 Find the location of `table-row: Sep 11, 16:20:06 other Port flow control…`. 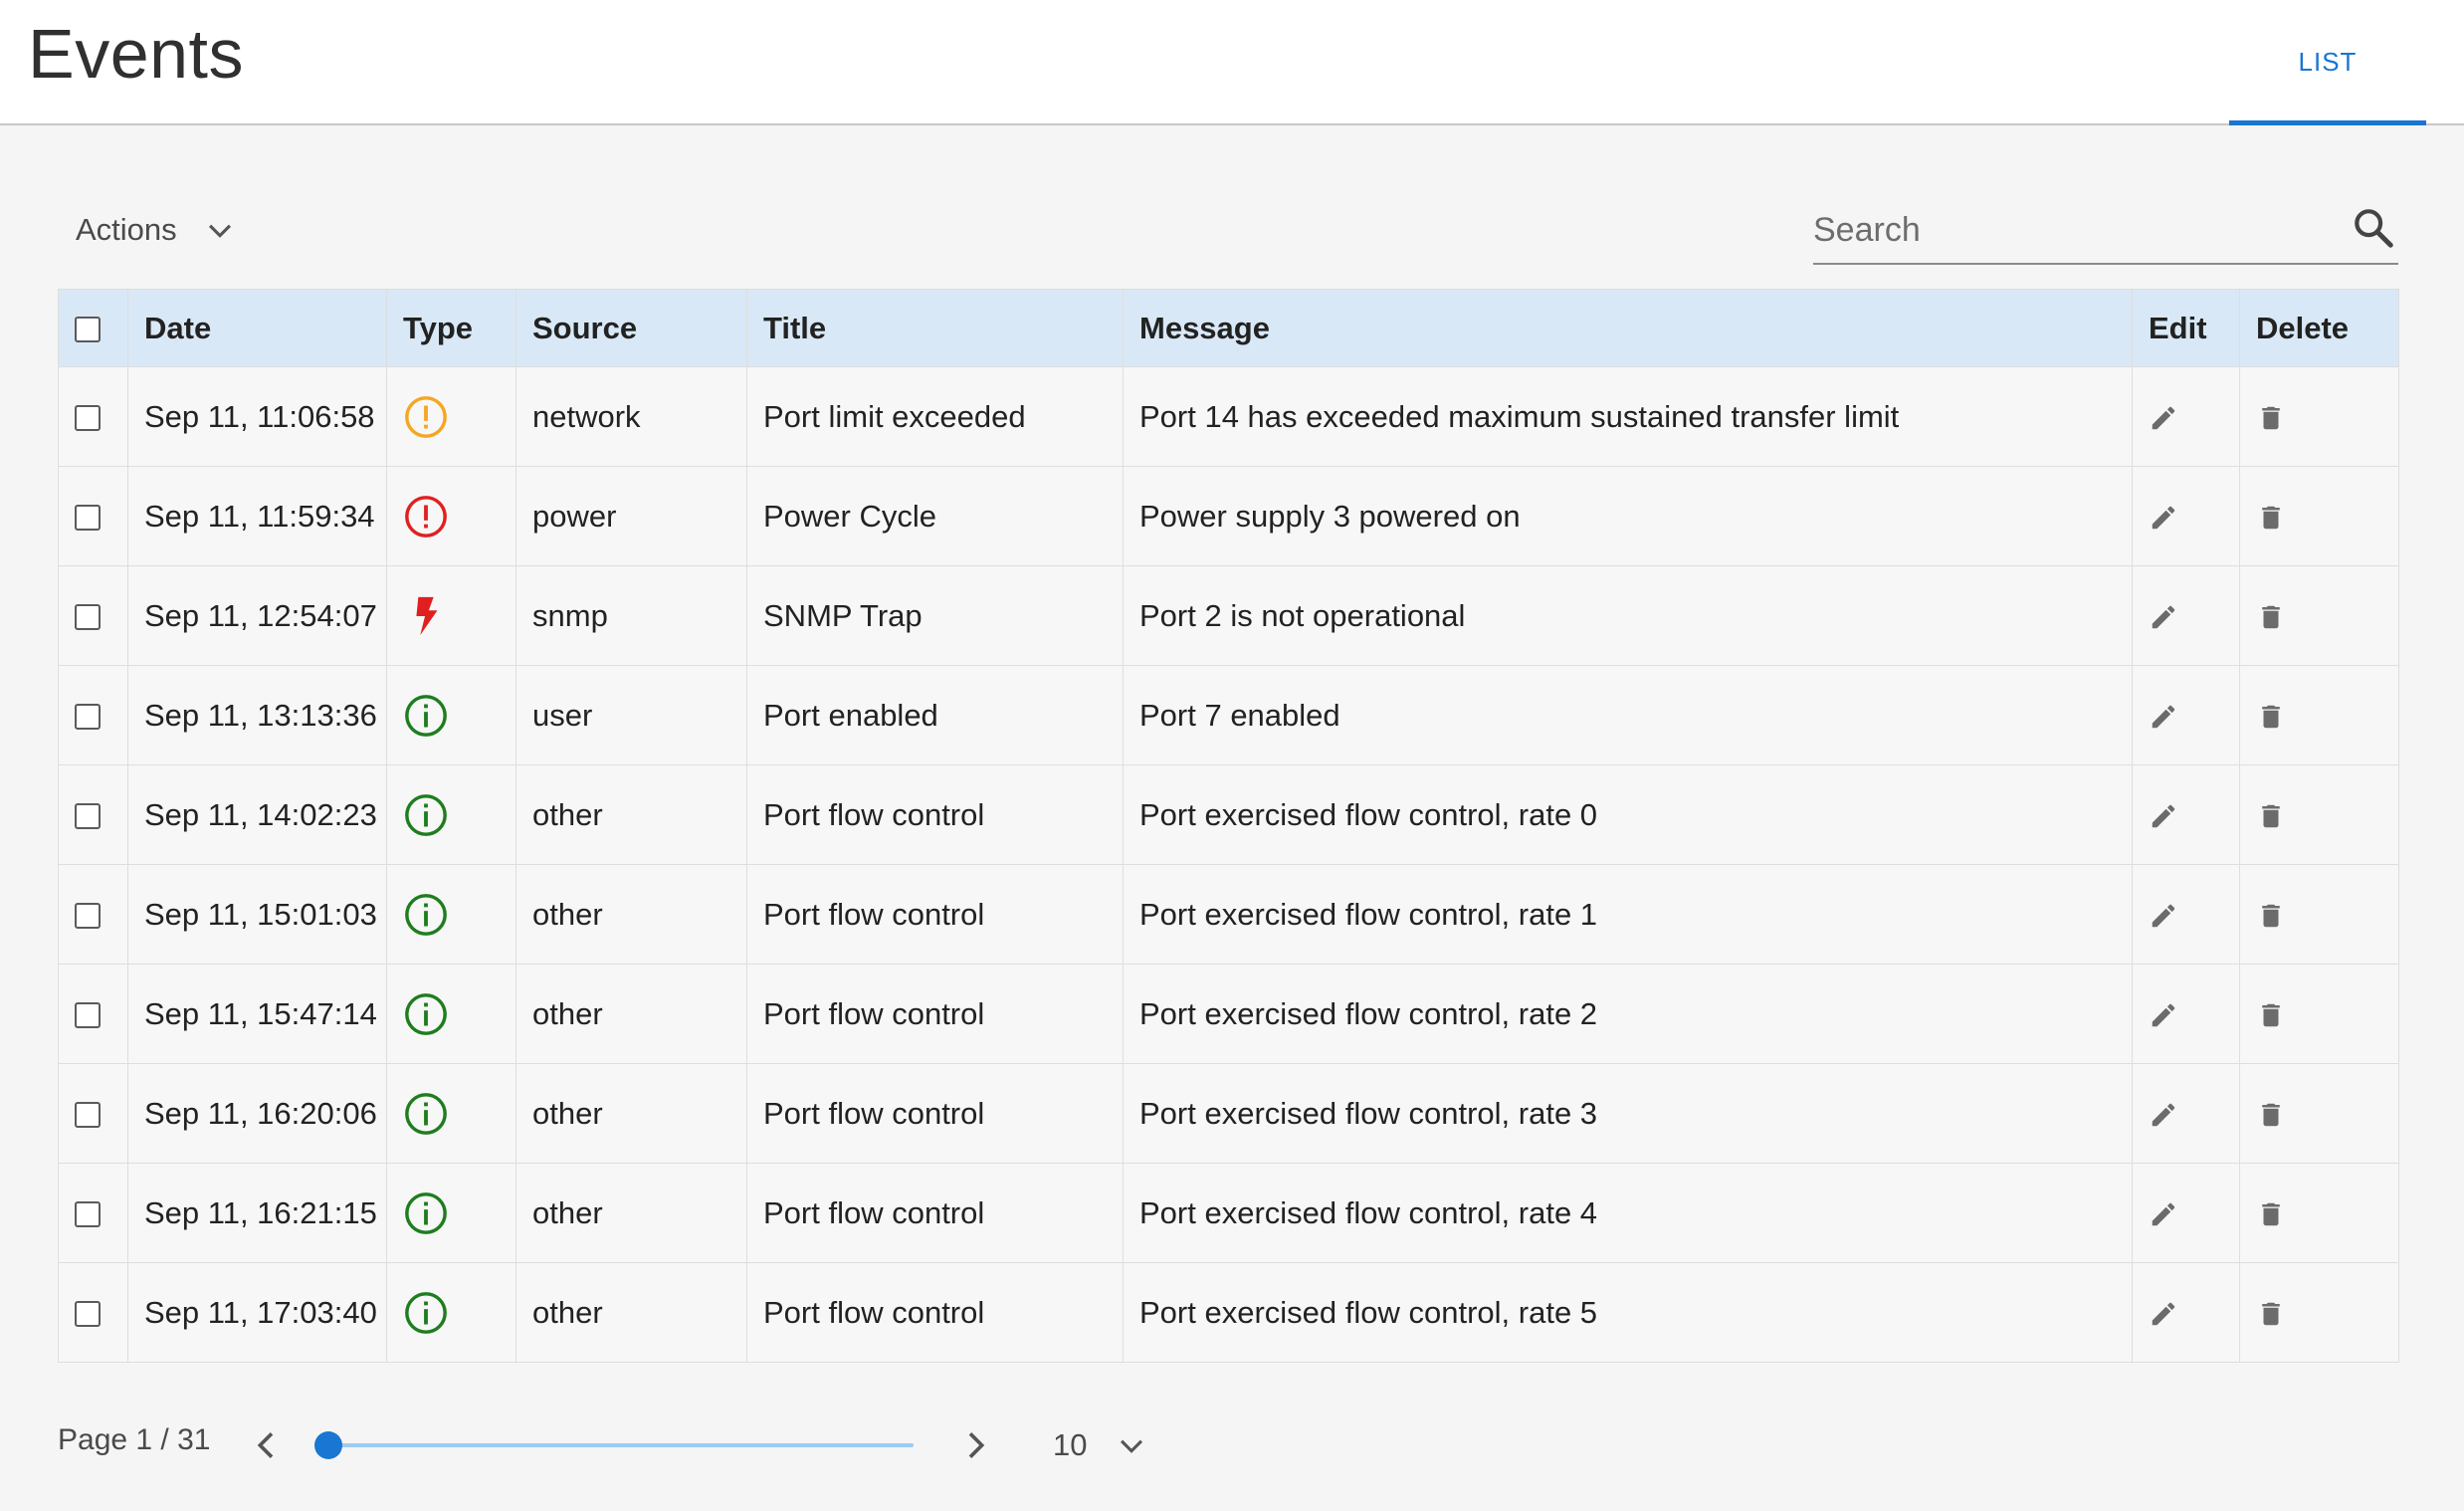

table-row: Sep 11, 16:20:06 other Port flow control… is located at coordinates (1228, 1113).